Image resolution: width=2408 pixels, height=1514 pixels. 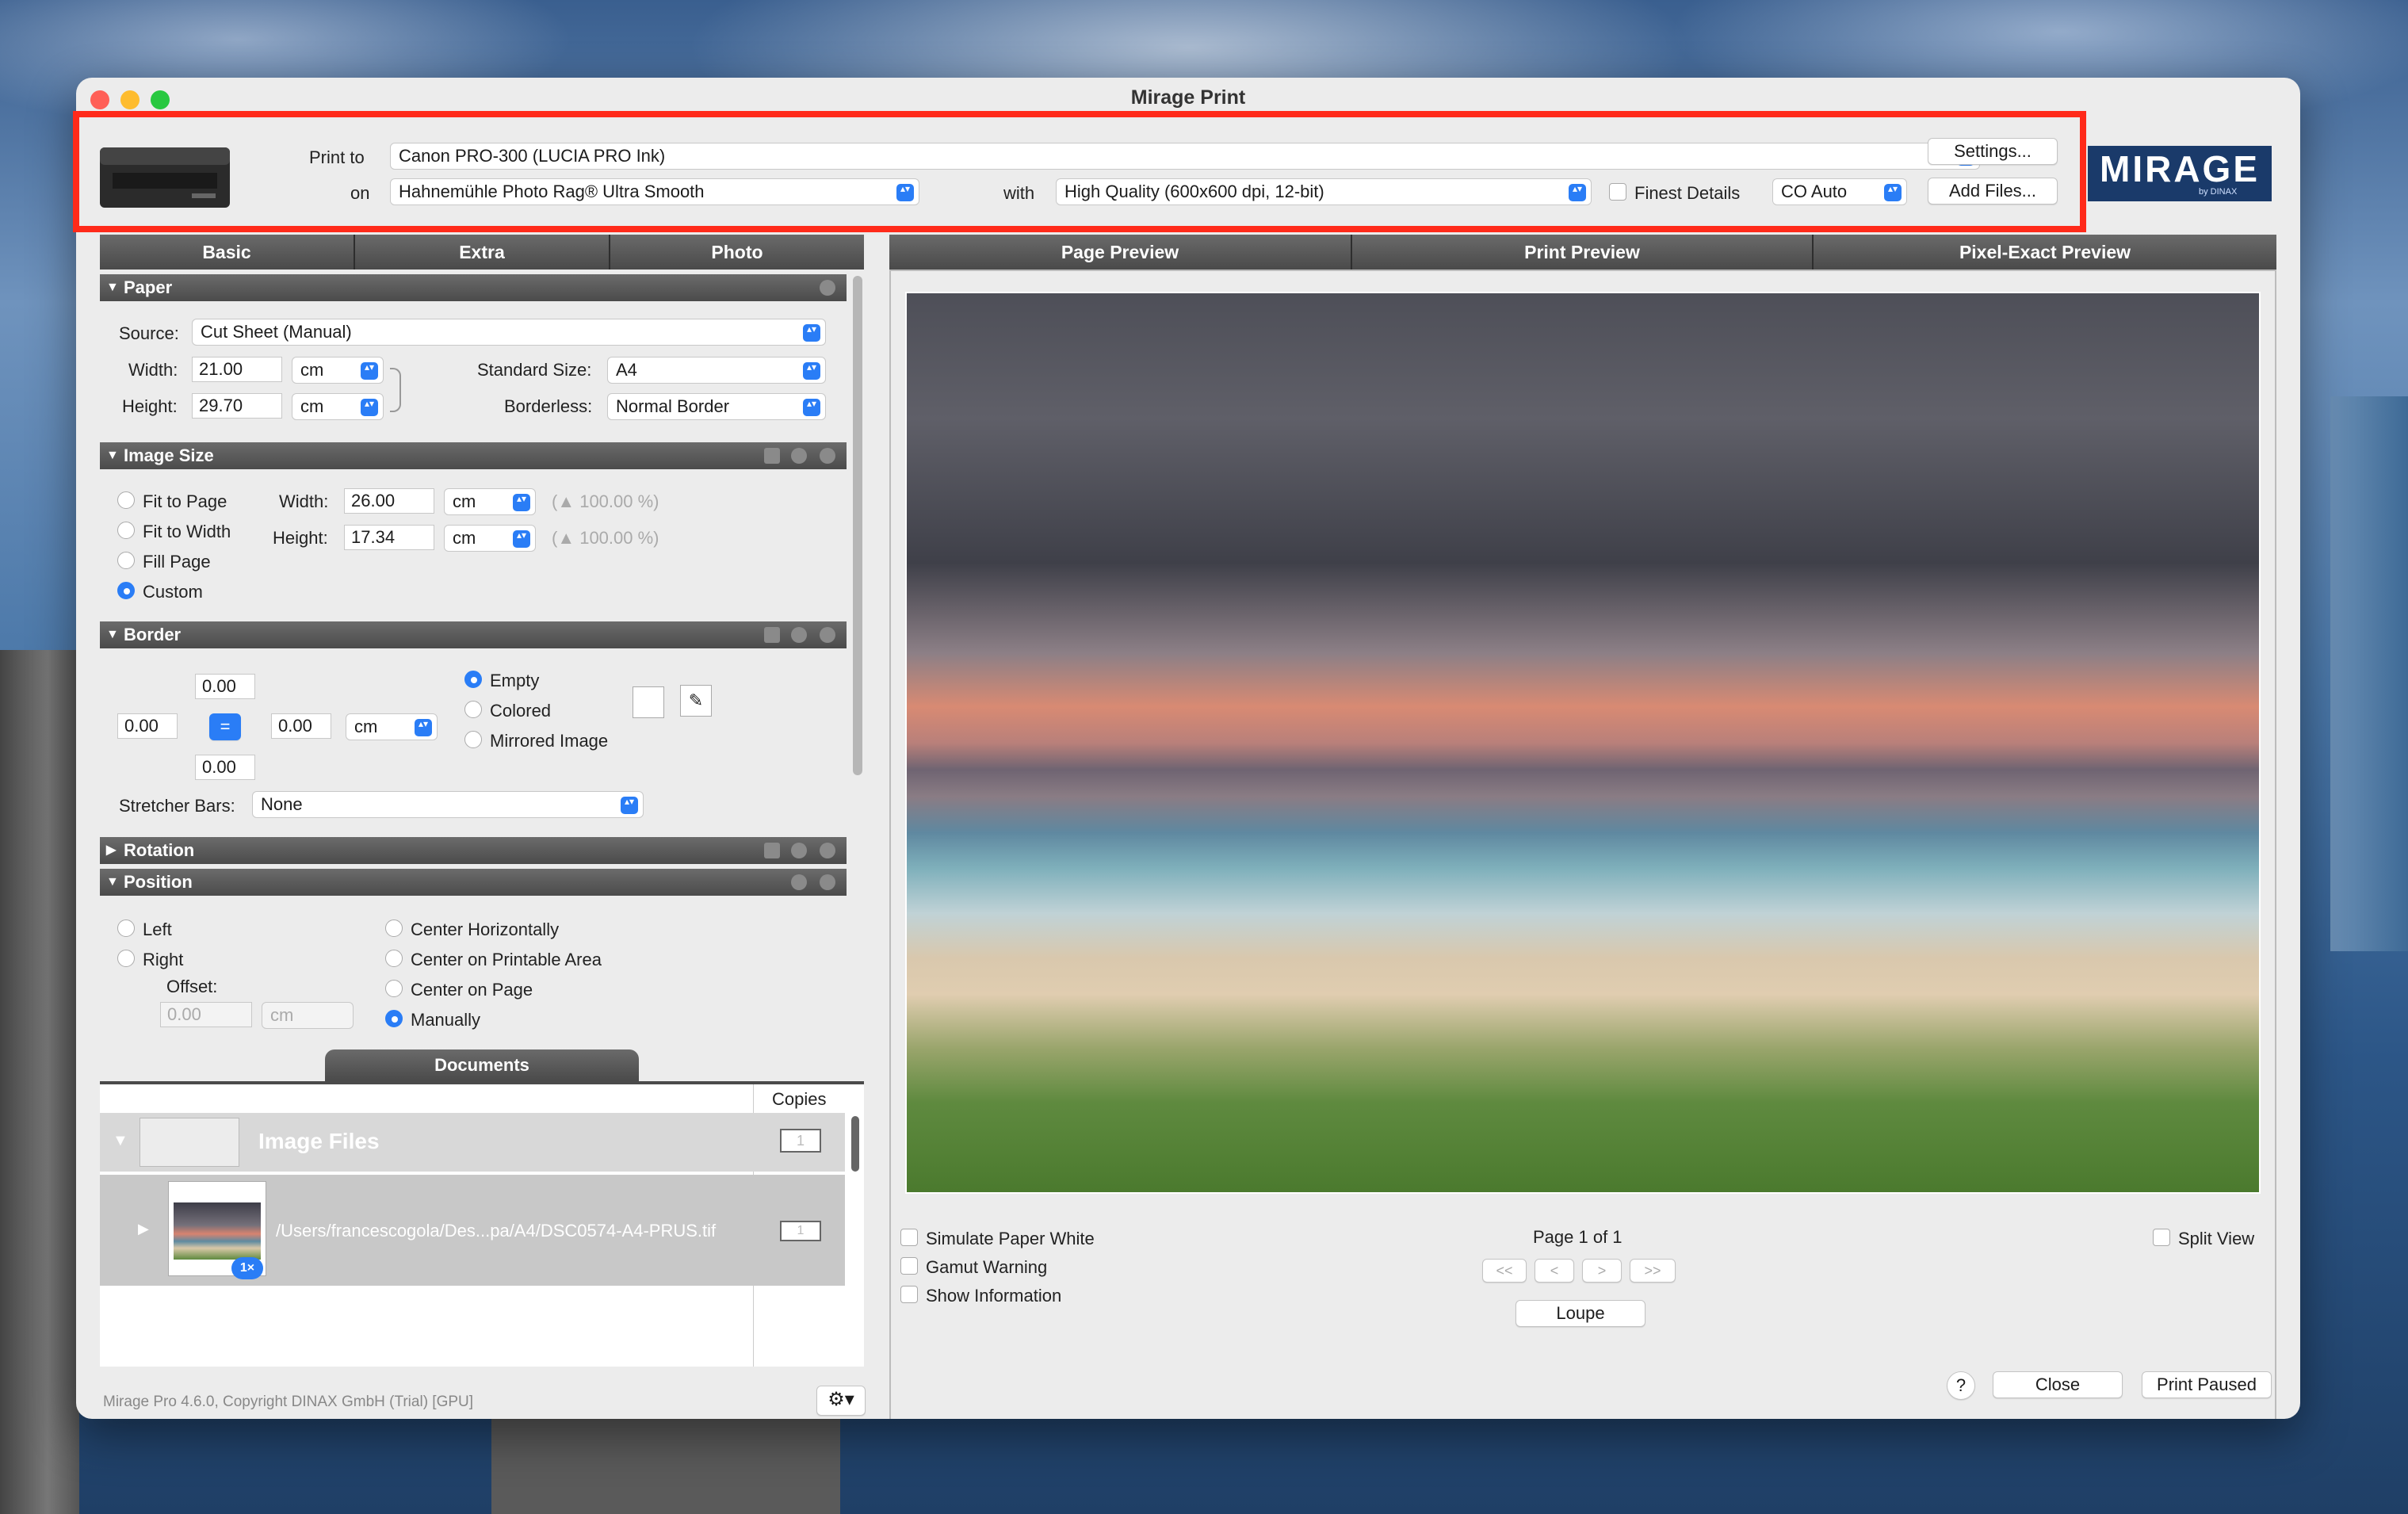 I want to click on source-select: Cut Sheet (Manual) ▴▾, so click(x=509, y=332).